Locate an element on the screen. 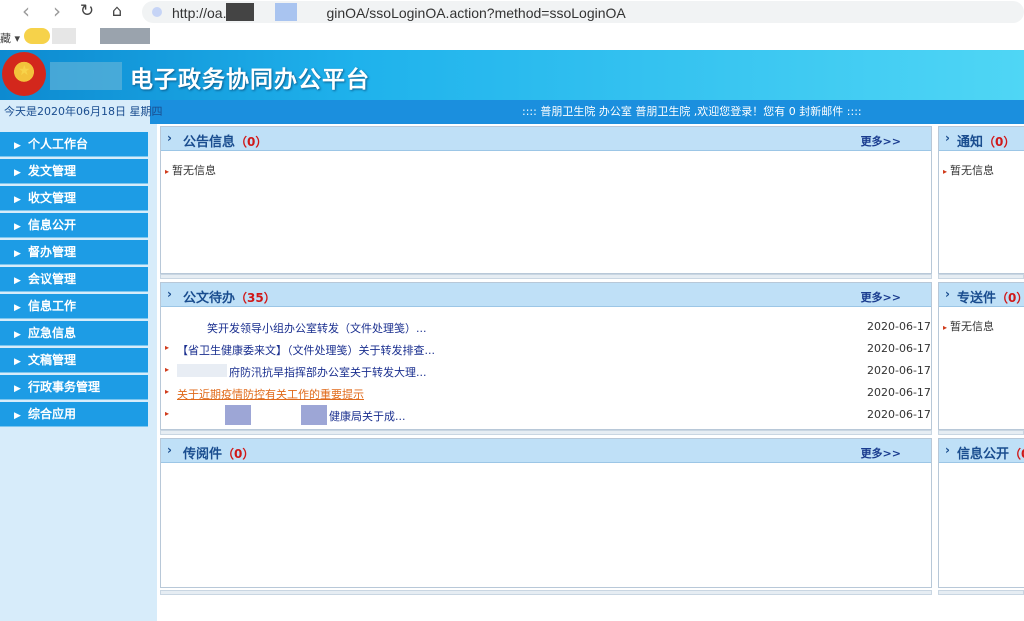 This screenshot has width=1024, height=621. panel-header: › 专送件（0） is located at coordinates (981, 295).